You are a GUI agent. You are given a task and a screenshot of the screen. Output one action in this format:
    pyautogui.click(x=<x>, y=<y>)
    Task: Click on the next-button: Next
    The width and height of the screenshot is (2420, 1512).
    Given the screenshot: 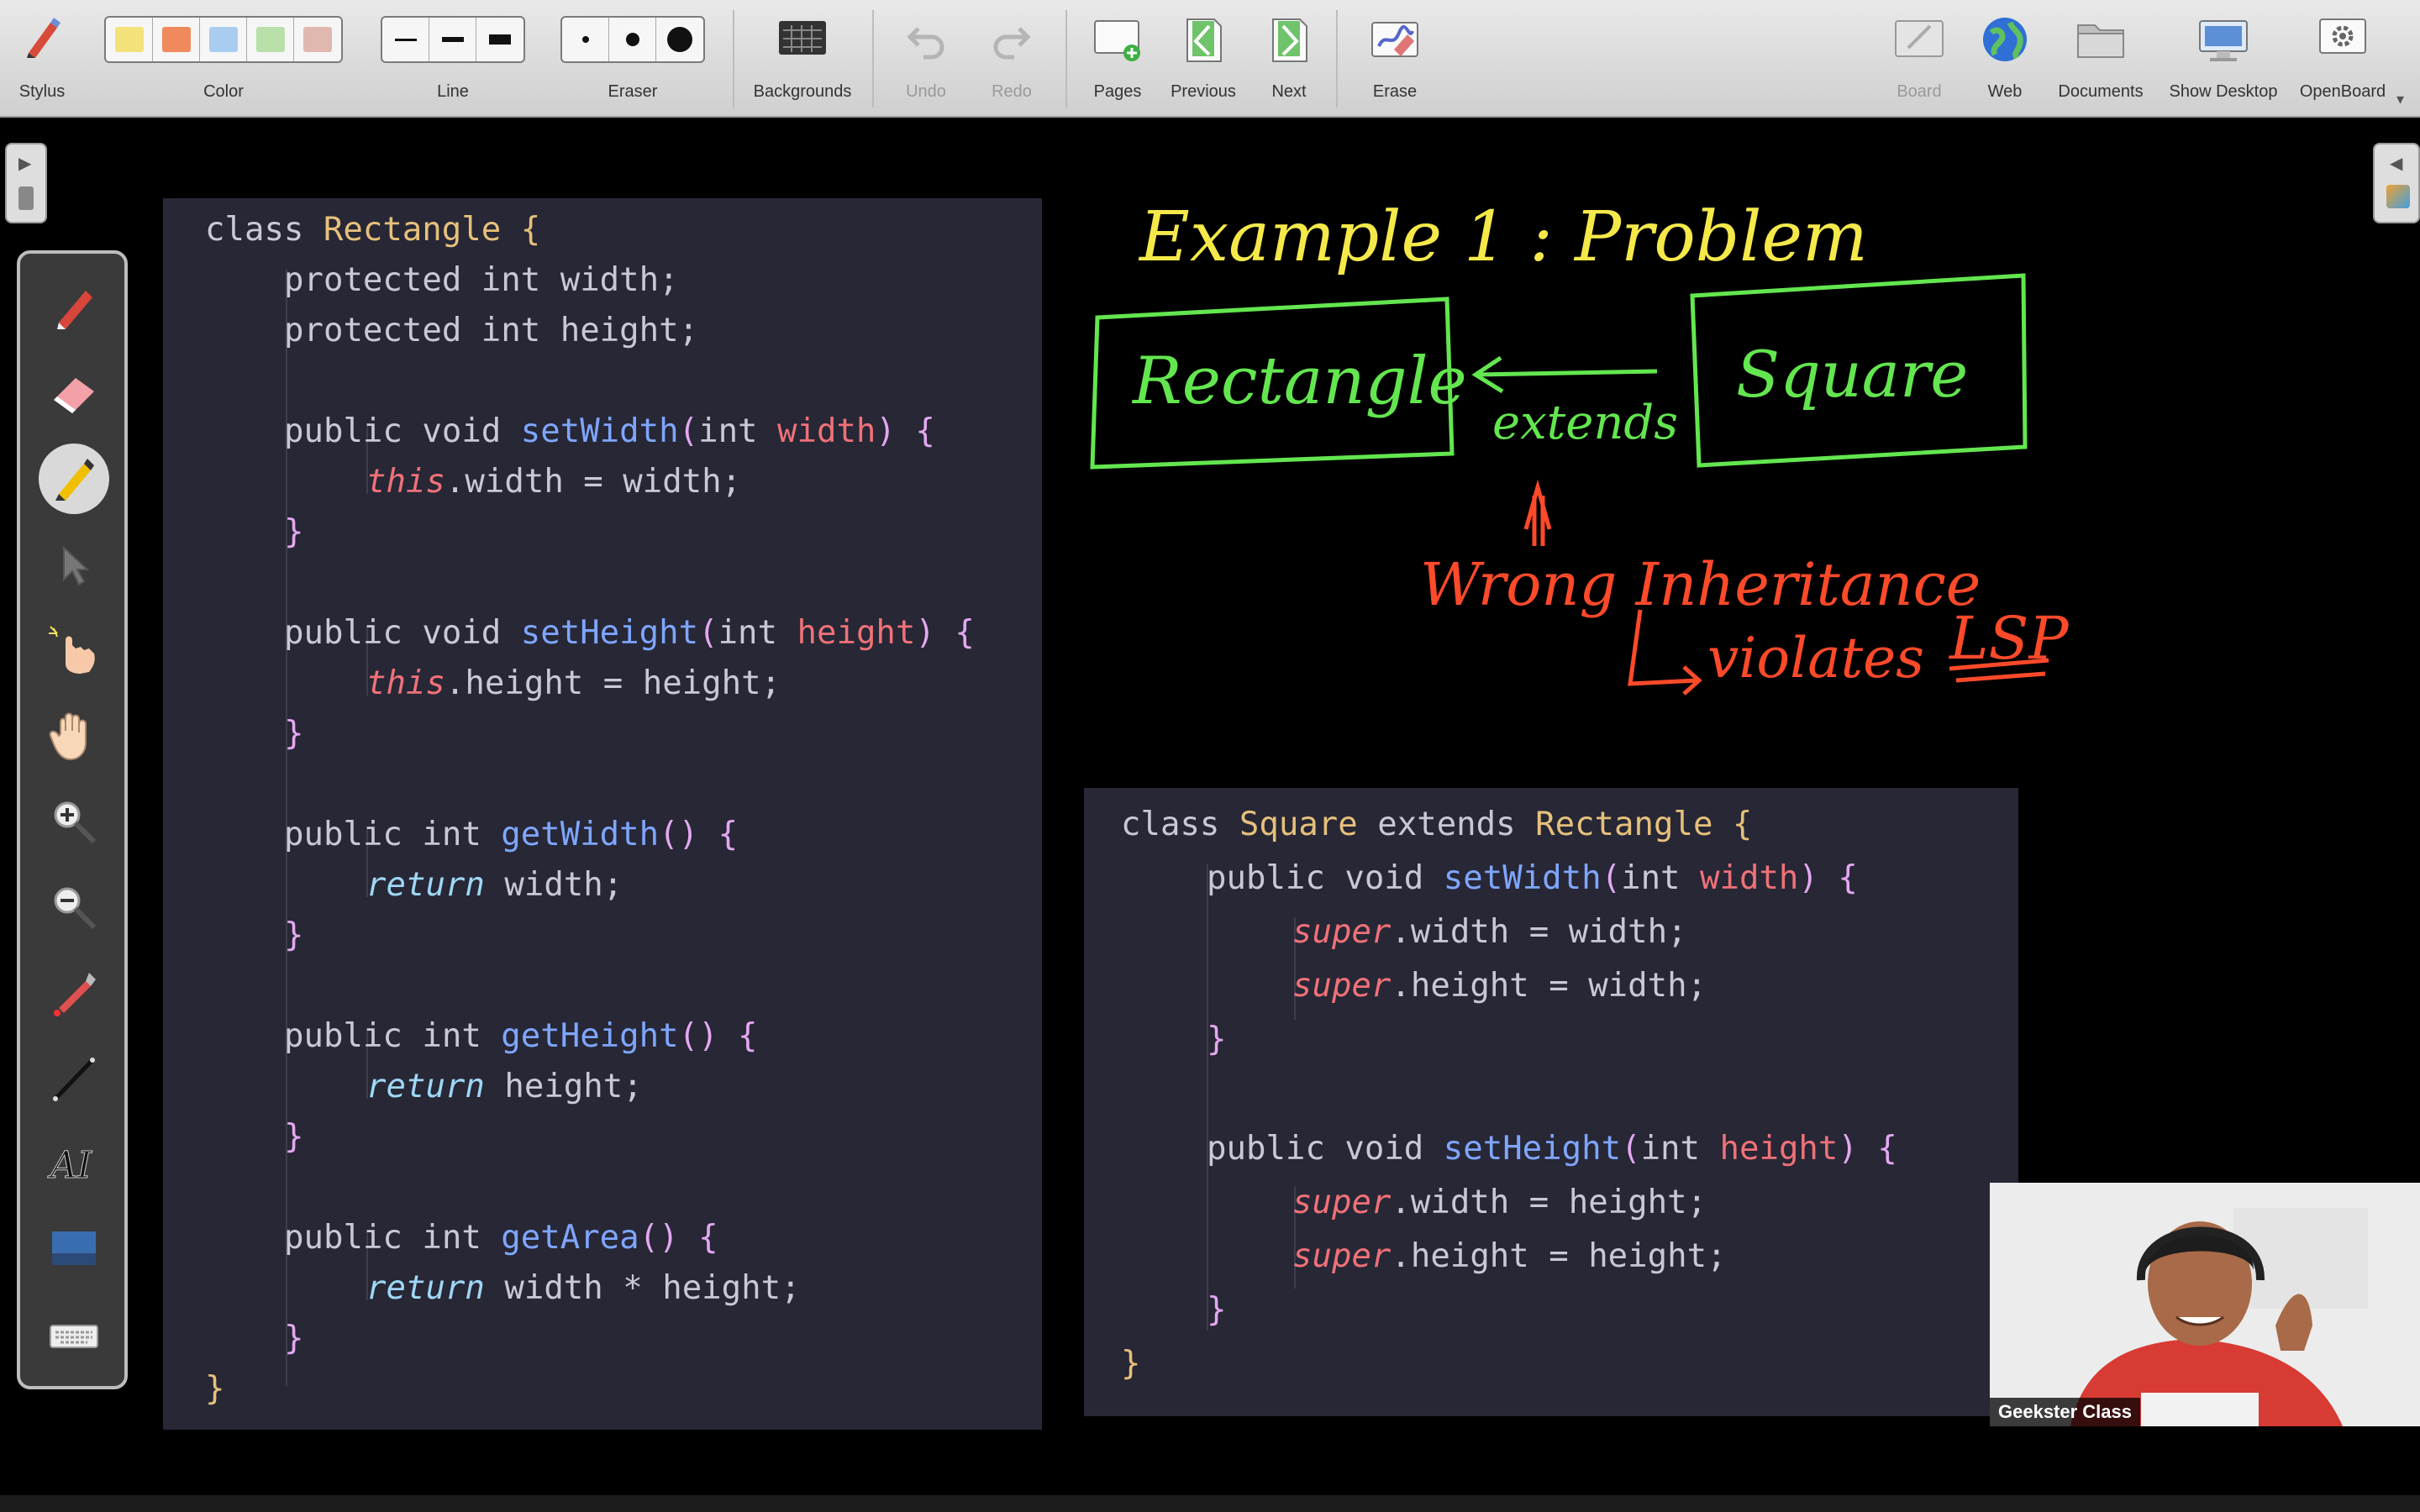 What is the action you would take?
    pyautogui.click(x=1289, y=59)
    